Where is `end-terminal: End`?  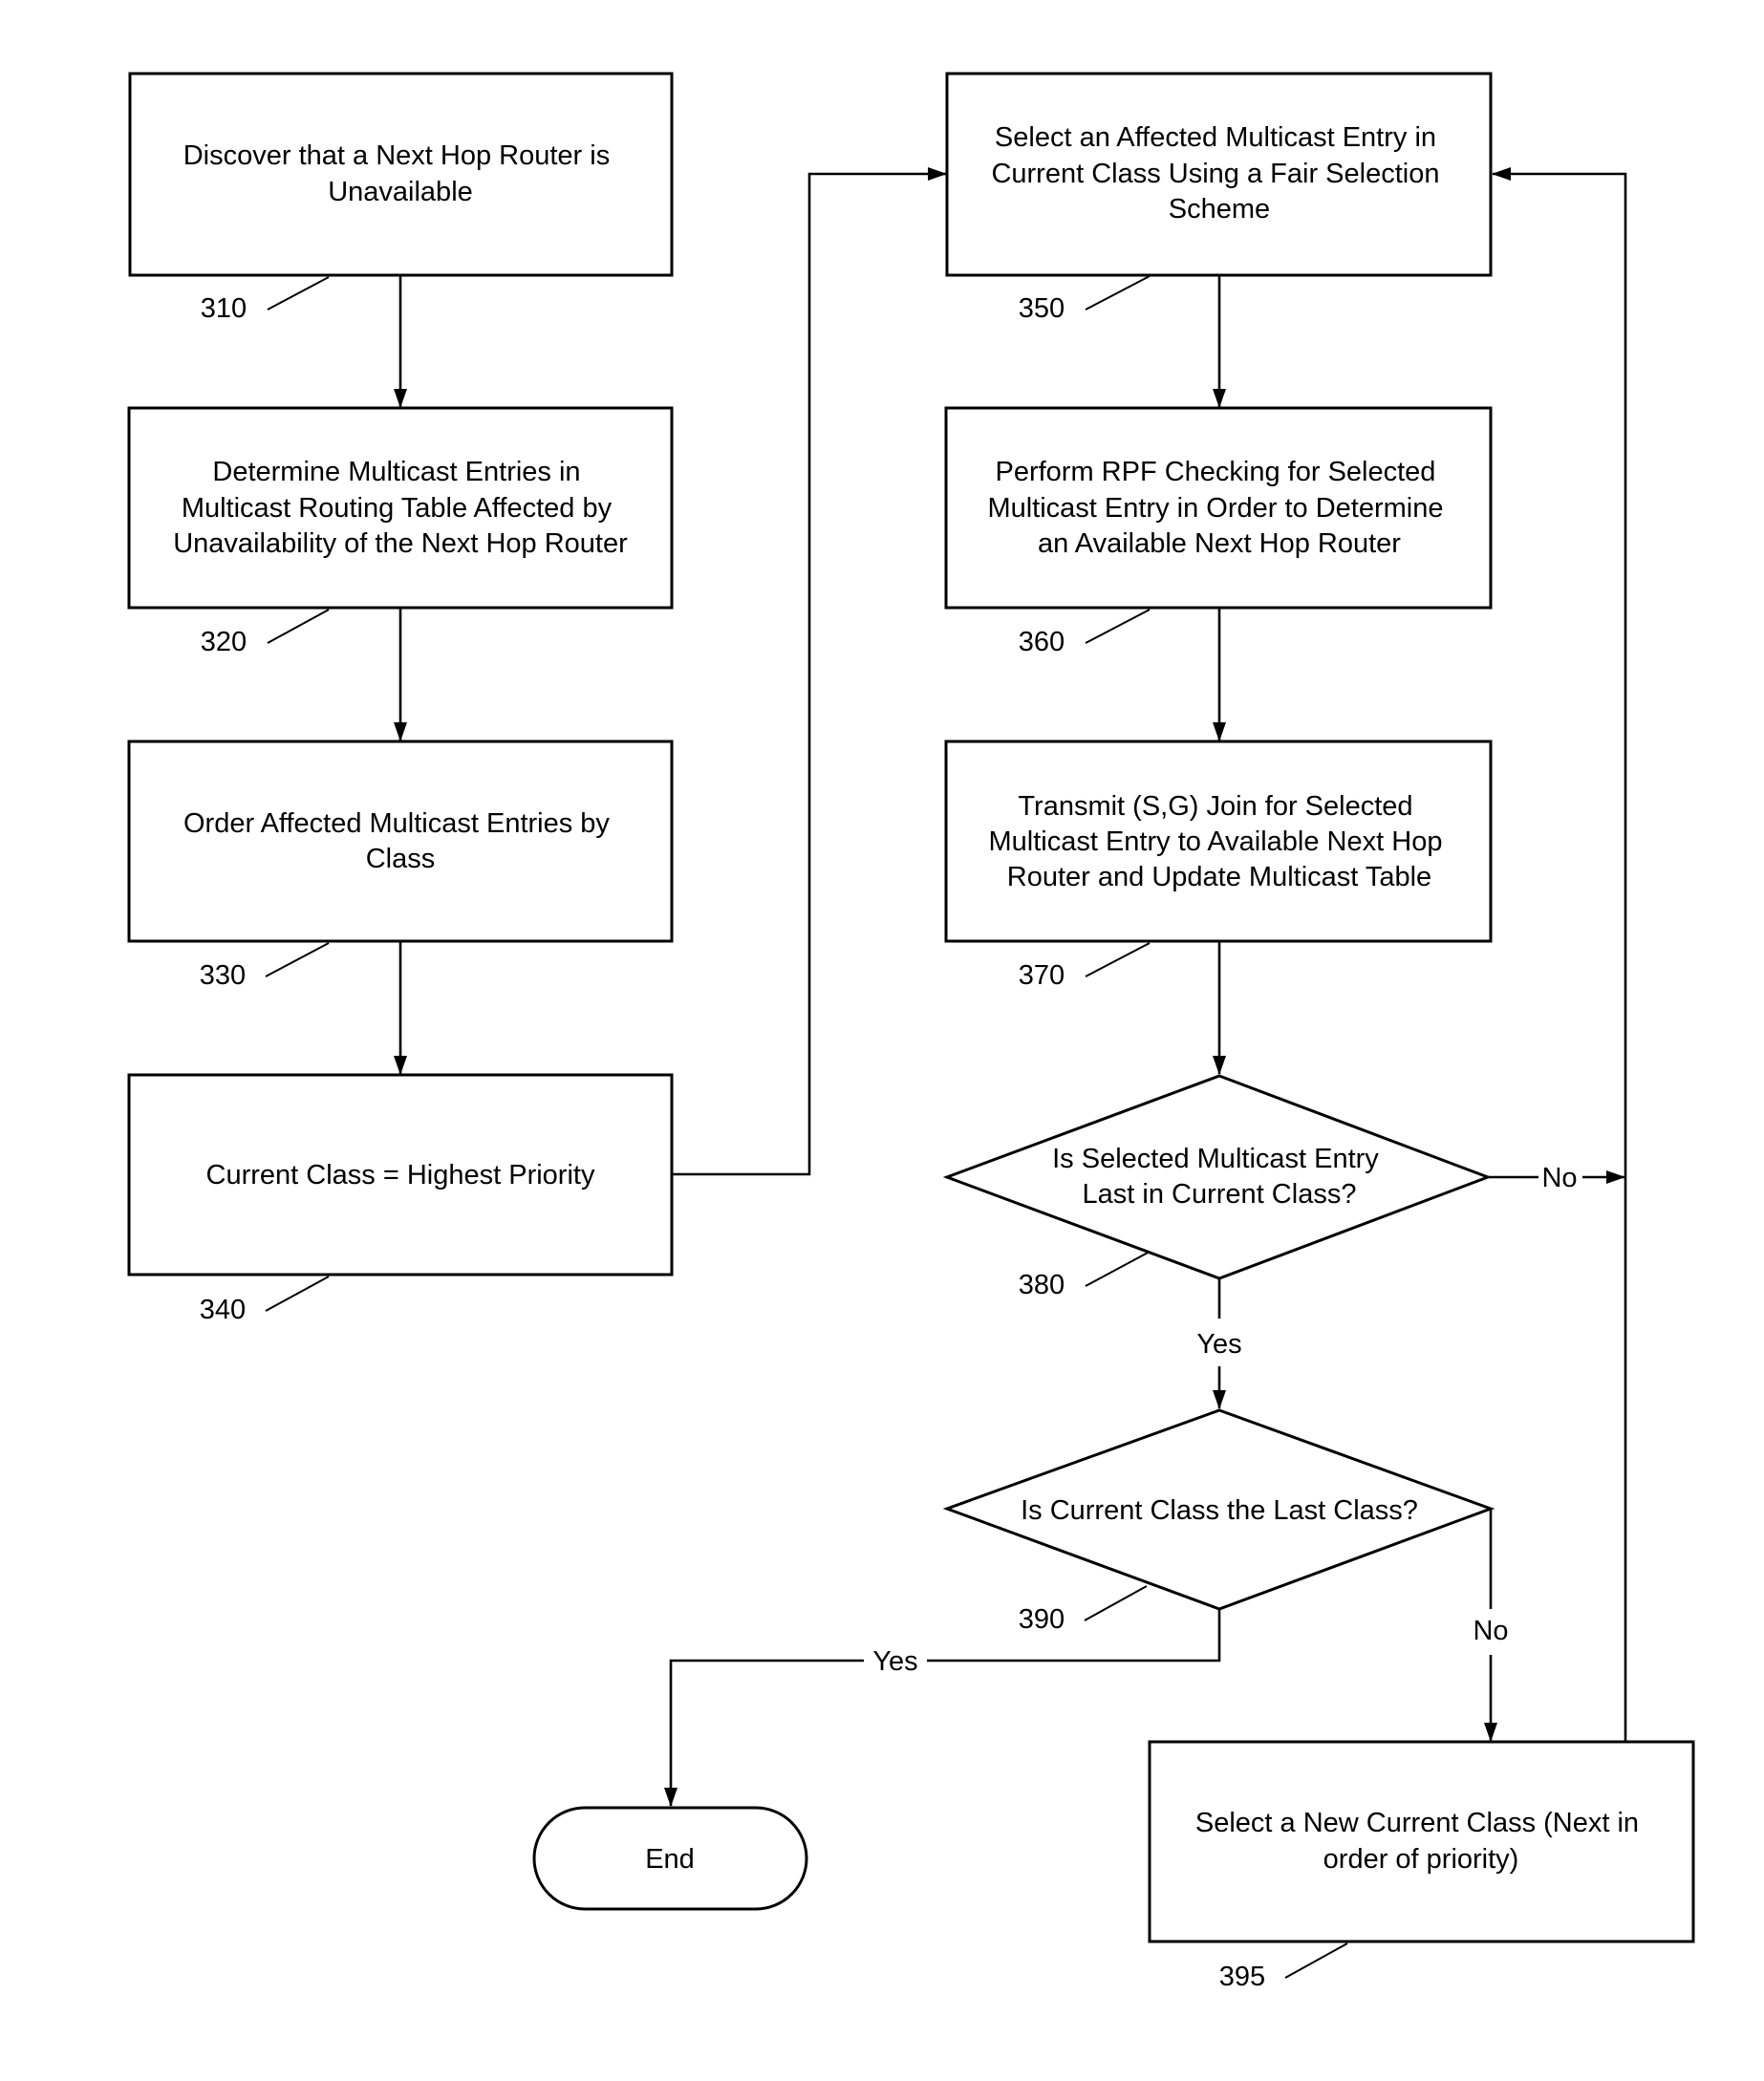 end-terminal: End is located at coordinates (670, 1858).